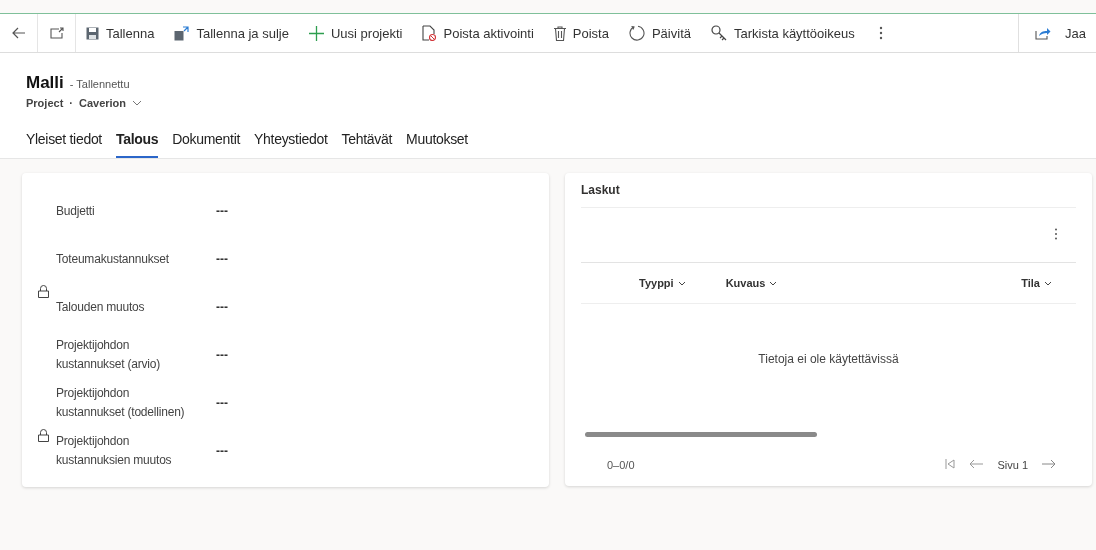 Image resolution: width=1096 pixels, height=550 pixels. I want to click on first-page-button, so click(950, 464).